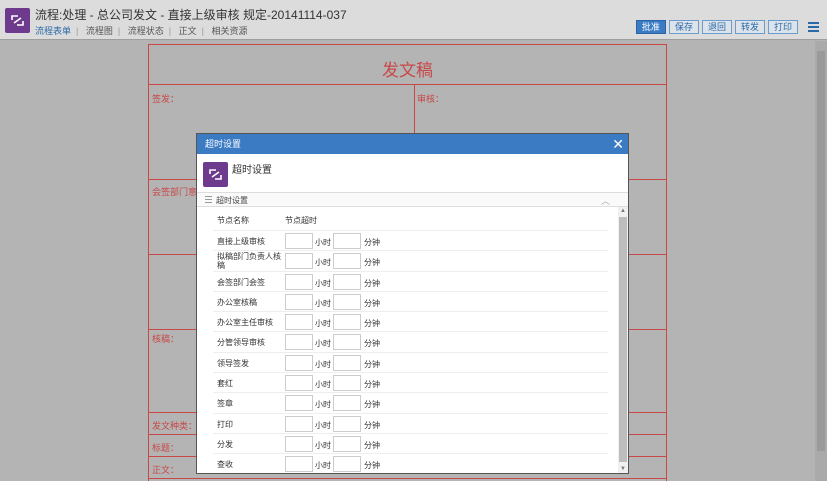  What do you see at coordinates (17, 20) in the screenshot?
I see `app-logo-icon` at bounding box center [17, 20].